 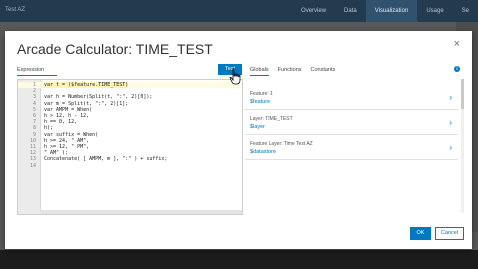 I want to click on nav-usage: Usage, so click(x=434, y=11).